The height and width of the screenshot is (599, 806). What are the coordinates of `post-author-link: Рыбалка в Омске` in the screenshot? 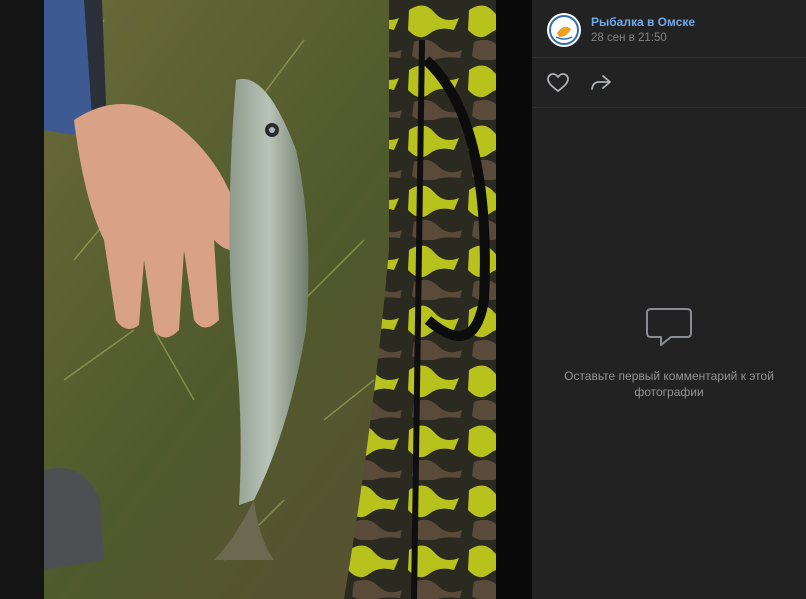 It's located at (643, 22).